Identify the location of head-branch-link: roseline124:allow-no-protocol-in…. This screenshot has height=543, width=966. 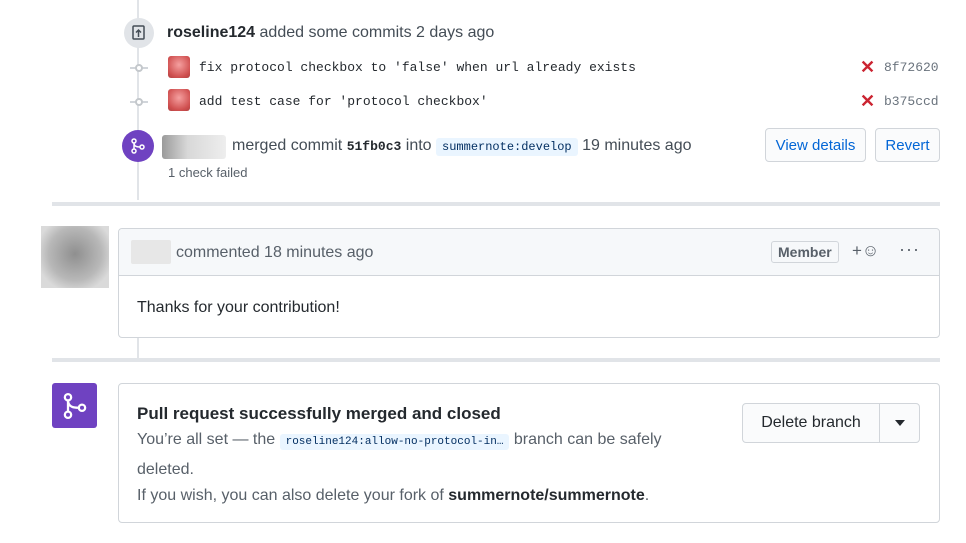
(394, 442).